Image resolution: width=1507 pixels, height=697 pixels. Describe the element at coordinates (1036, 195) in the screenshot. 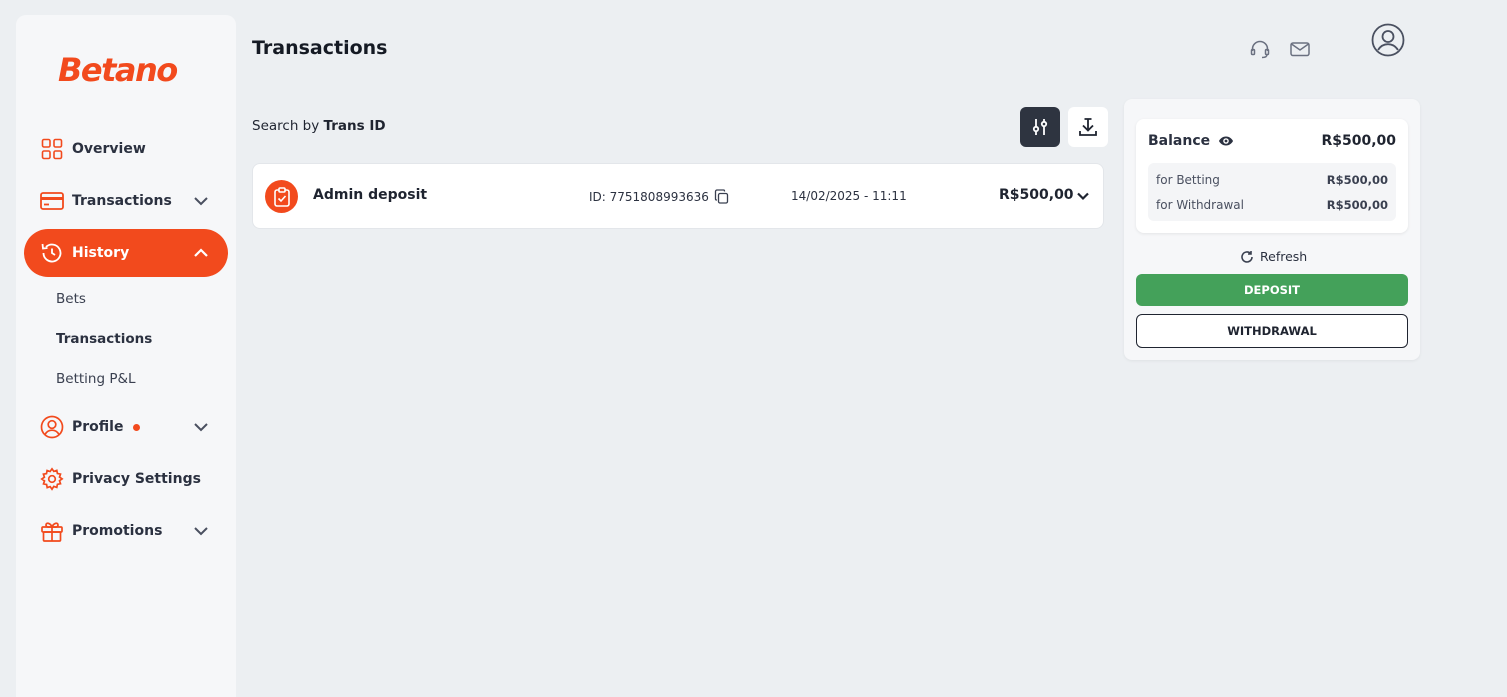

I see `transaction-amount: R$500,00` at that location.